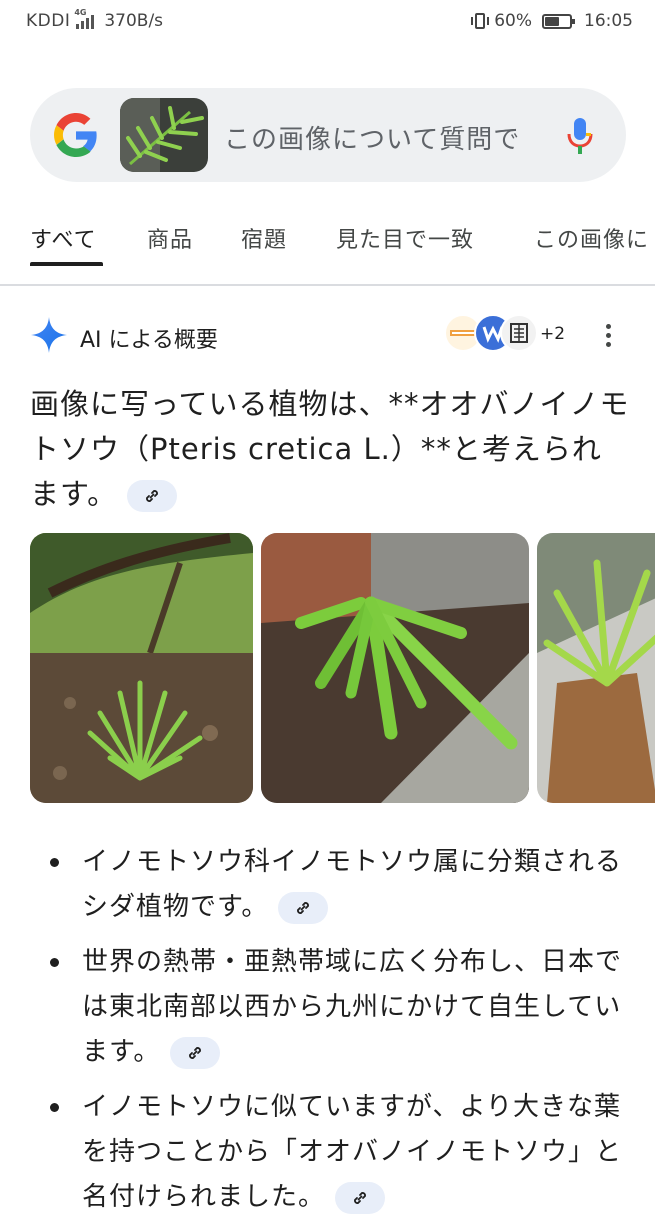 This screenshot has width=655, height=1230. What do you see at coordinates (591, 238) in the screenshot?
I see `tab-about-image: この画像に` at bounding box center [591, 238].